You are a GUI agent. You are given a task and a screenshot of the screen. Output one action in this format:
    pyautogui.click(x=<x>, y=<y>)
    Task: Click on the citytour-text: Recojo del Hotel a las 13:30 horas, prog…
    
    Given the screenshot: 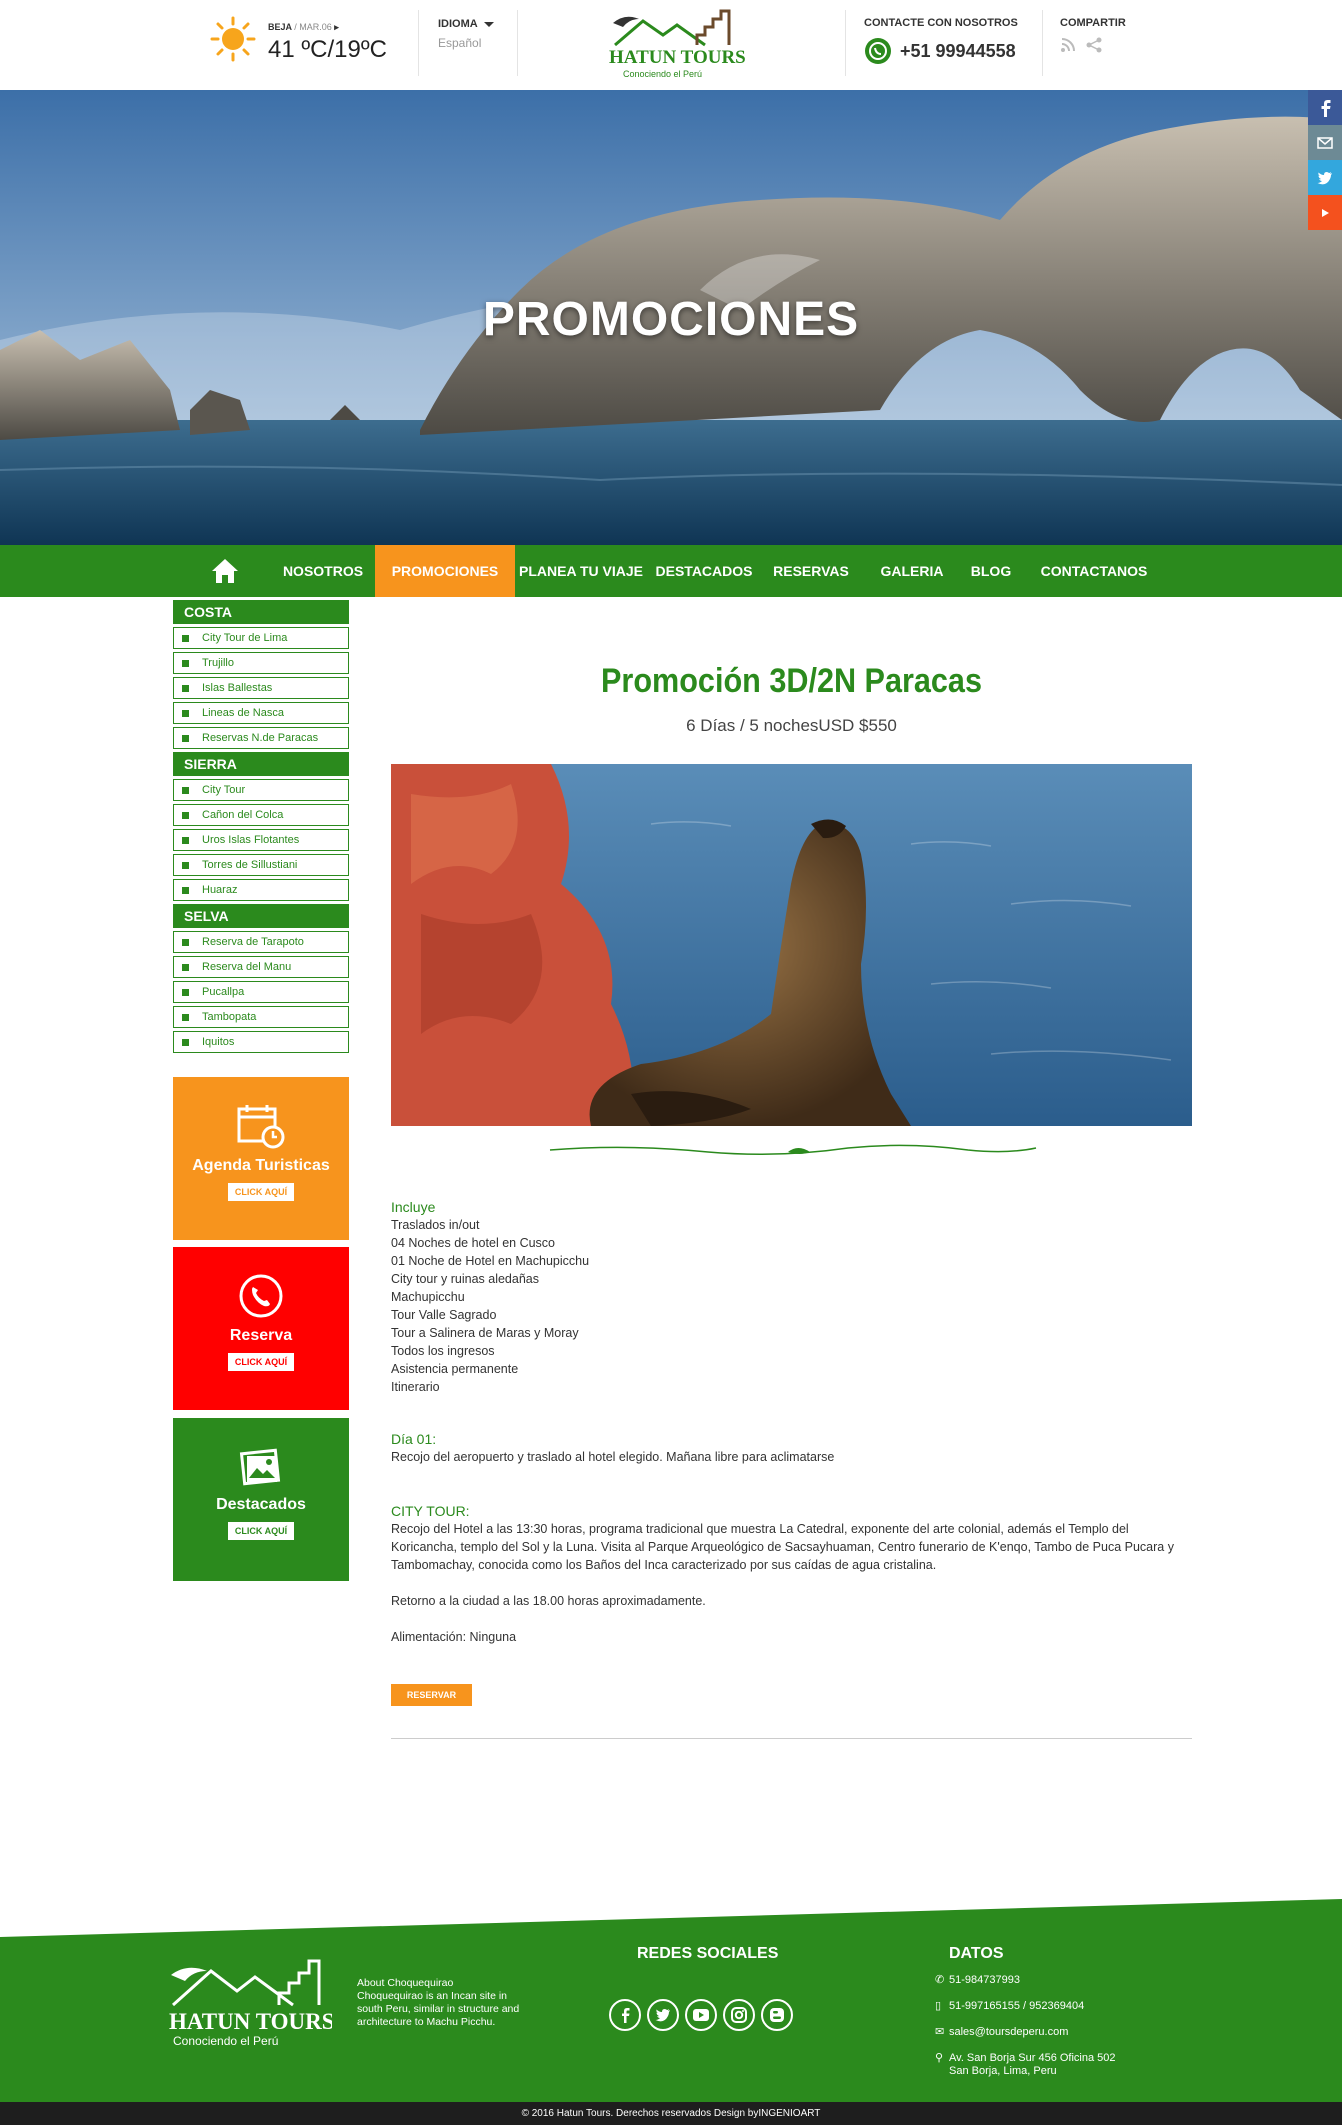 What is the action you would take?
    pyautogui.click(x=782, y=1547)
    